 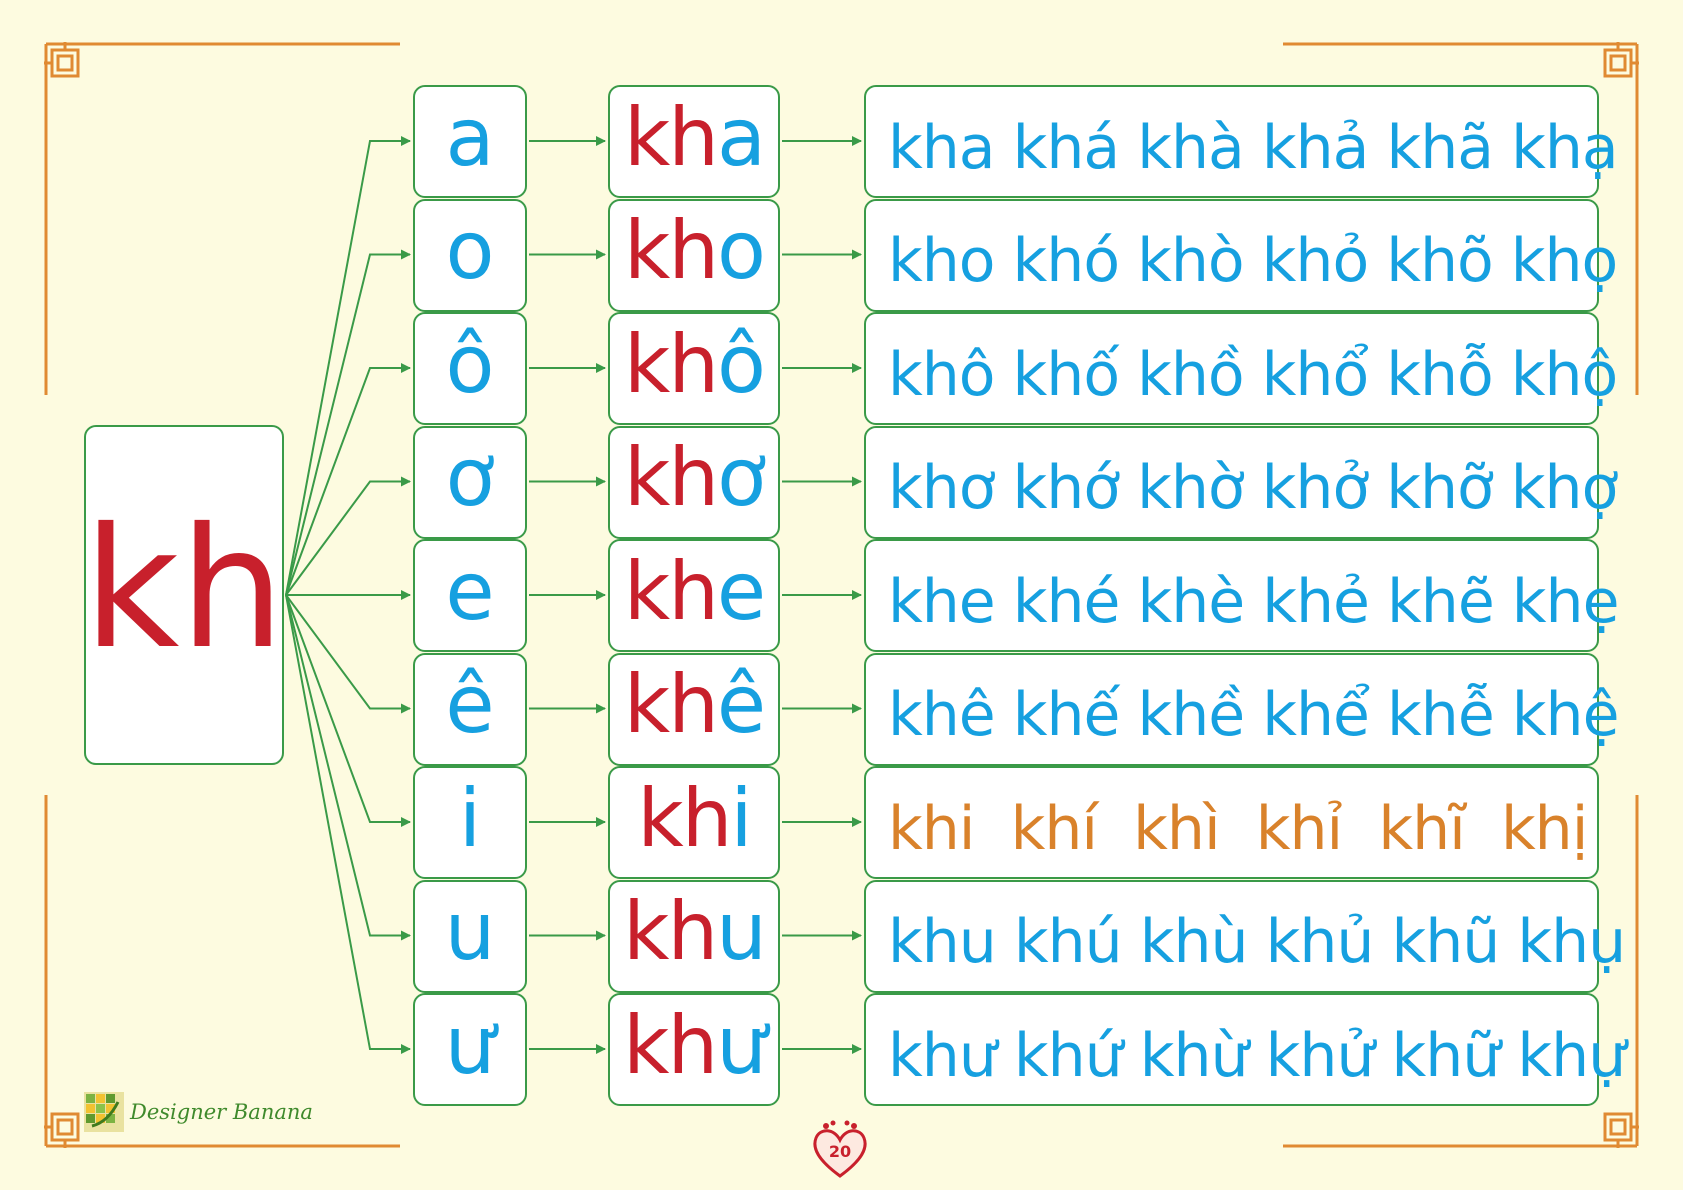 I want to click on tone-variants-card: kha khá khà khả khã khạ, so click(x=1241, y=141).